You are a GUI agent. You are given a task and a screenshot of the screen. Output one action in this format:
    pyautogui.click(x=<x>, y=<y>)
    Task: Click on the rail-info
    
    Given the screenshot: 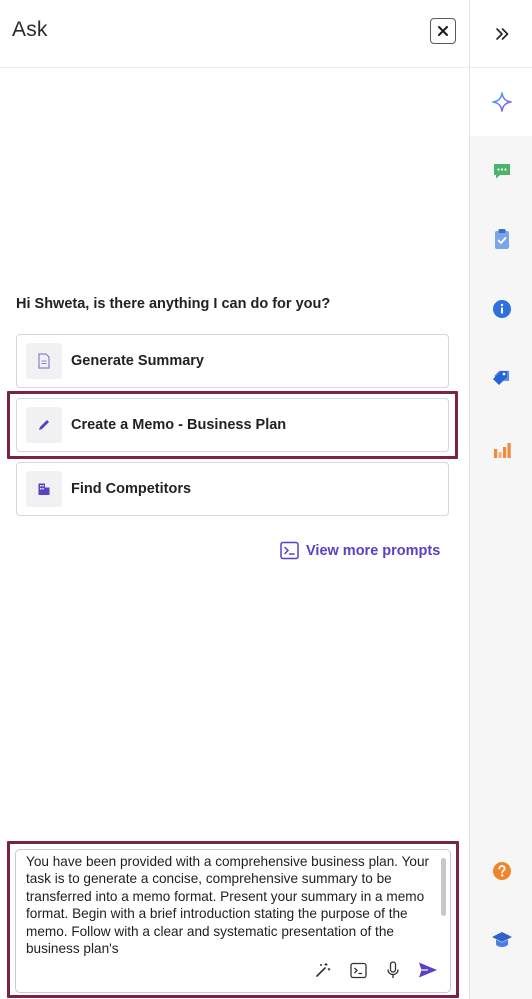 What is the action you would take?
    pyautogui.click(x=501, y=309)
    